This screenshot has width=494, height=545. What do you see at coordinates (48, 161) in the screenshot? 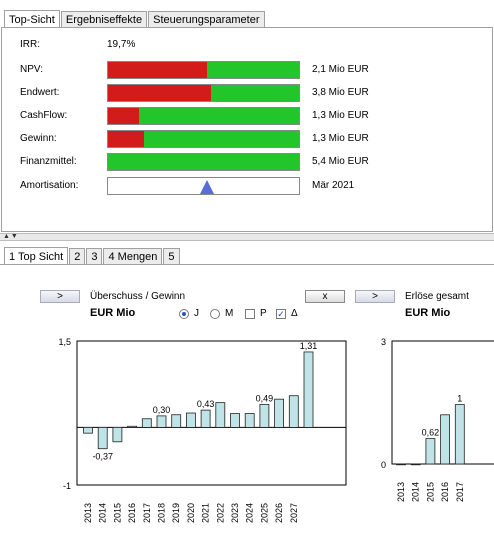
I see `kpi-label: Finanzmittel:` at bounding box center [48, 161].